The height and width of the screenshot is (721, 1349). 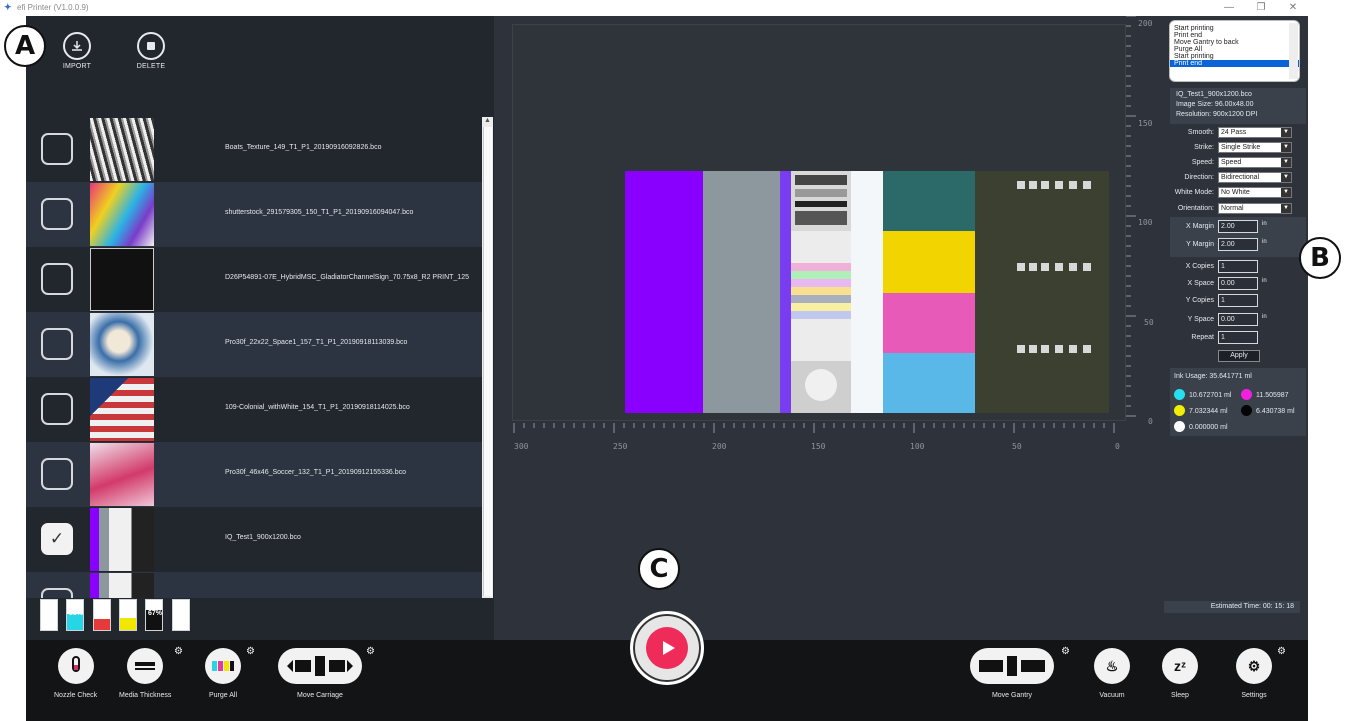 What do you see at coordinates (75, 666) in the screenshot?
I see `nozzle-check-icon` at bounding box center [75, 666].